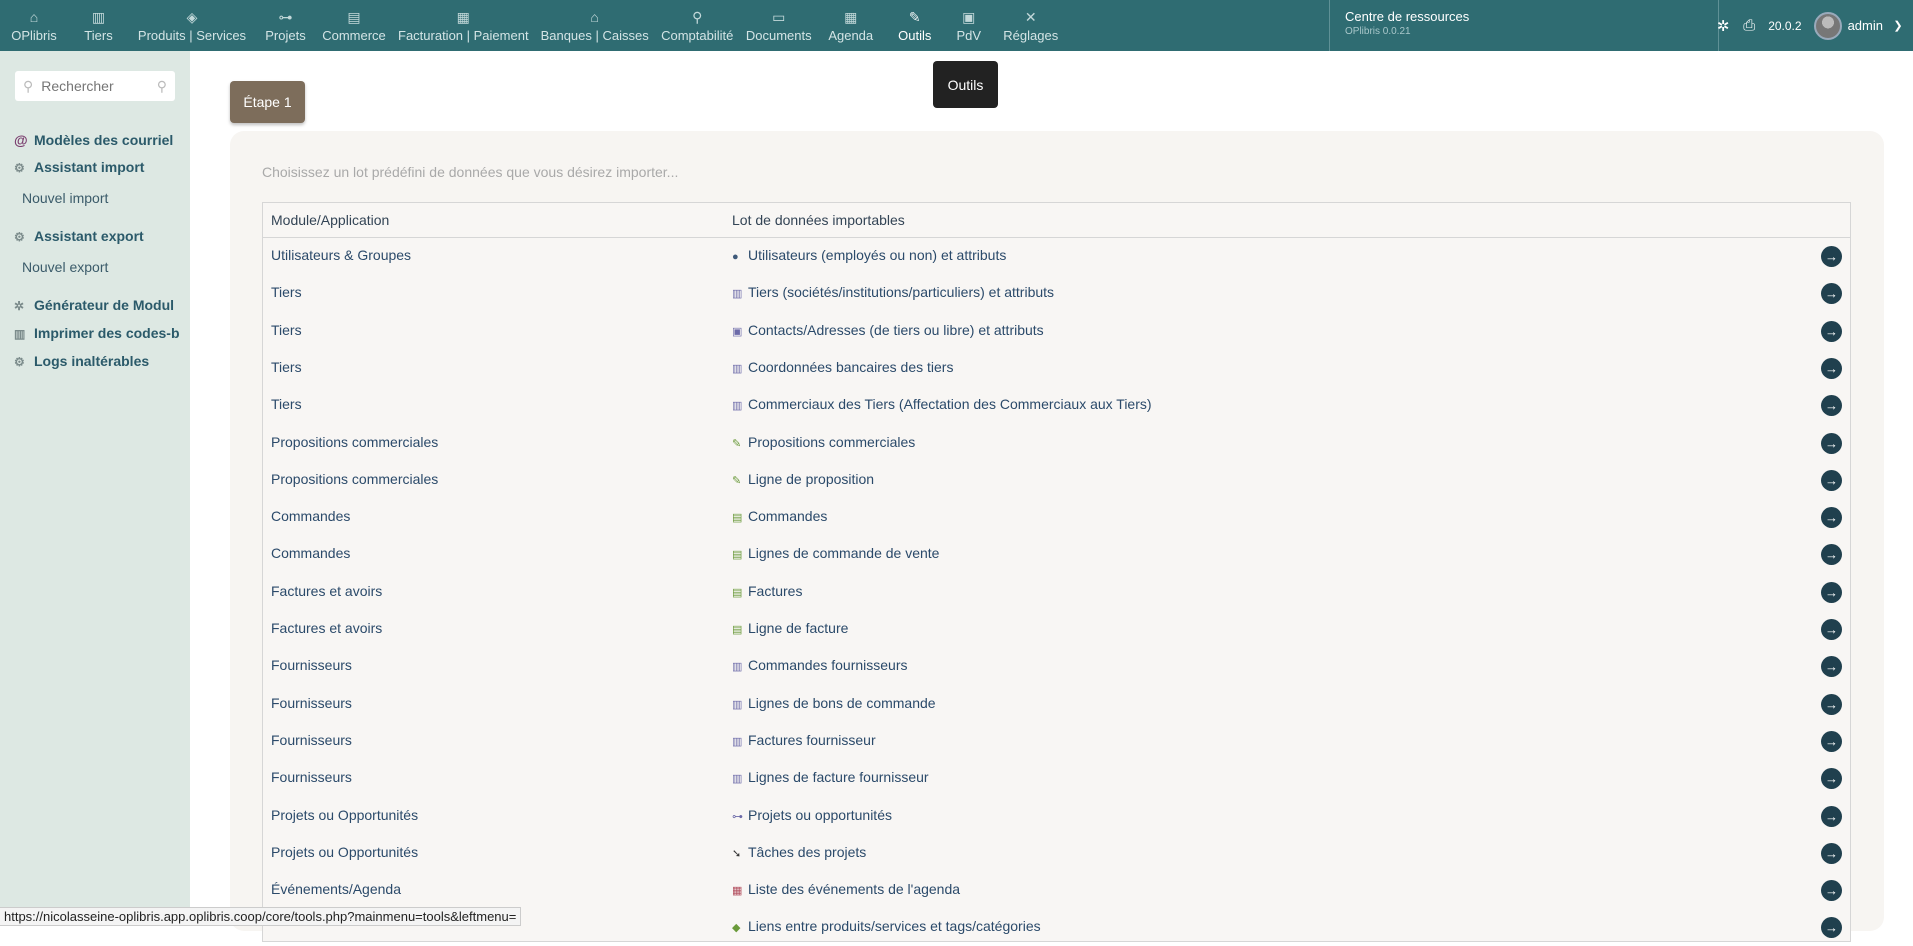 The image size is (1913, 946). I want to click on dataset-cell: ➘ Tâches des projets, so click(799, 852).